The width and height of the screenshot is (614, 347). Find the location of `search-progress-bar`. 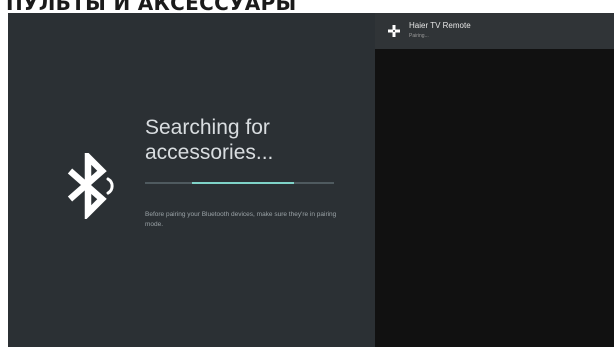

search-progress-bar is located at coordinates (239, 183).